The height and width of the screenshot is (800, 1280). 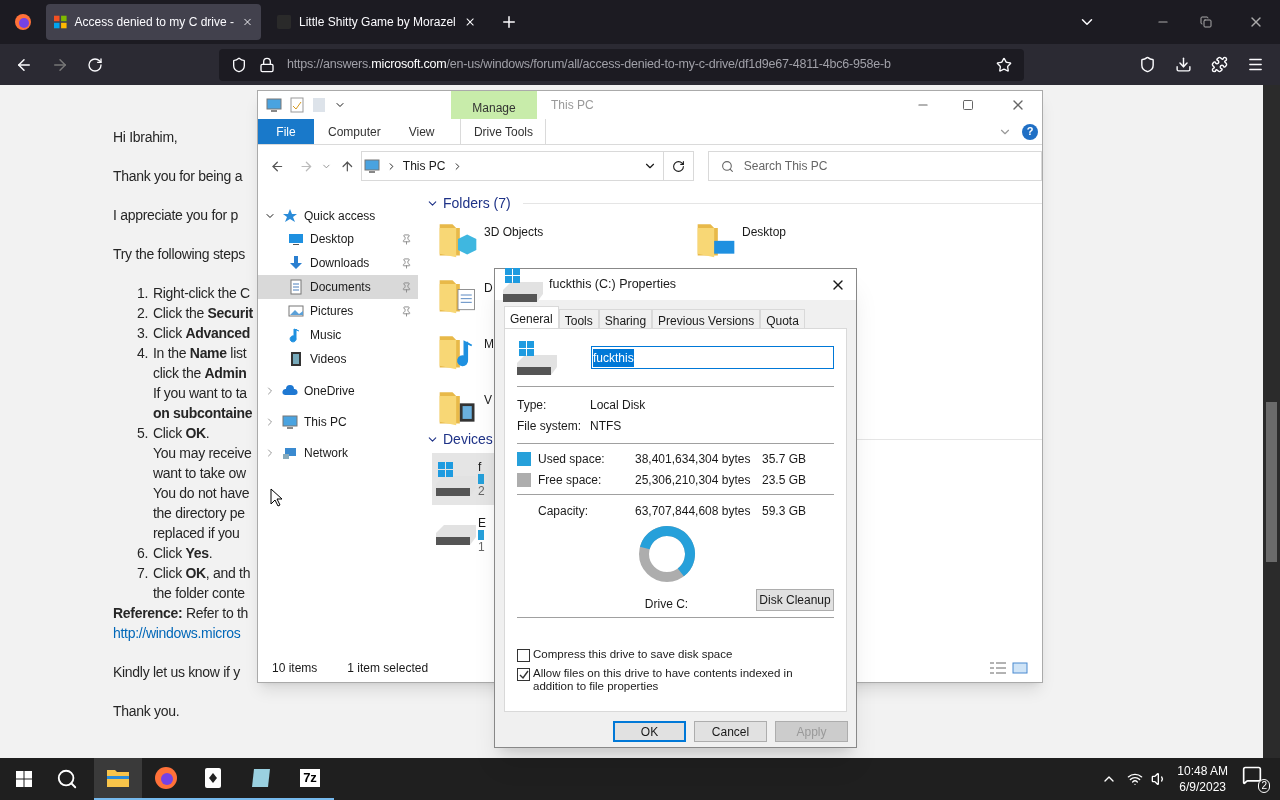 I want to click on field-label: Capacity:, so click(x=563, y=511).